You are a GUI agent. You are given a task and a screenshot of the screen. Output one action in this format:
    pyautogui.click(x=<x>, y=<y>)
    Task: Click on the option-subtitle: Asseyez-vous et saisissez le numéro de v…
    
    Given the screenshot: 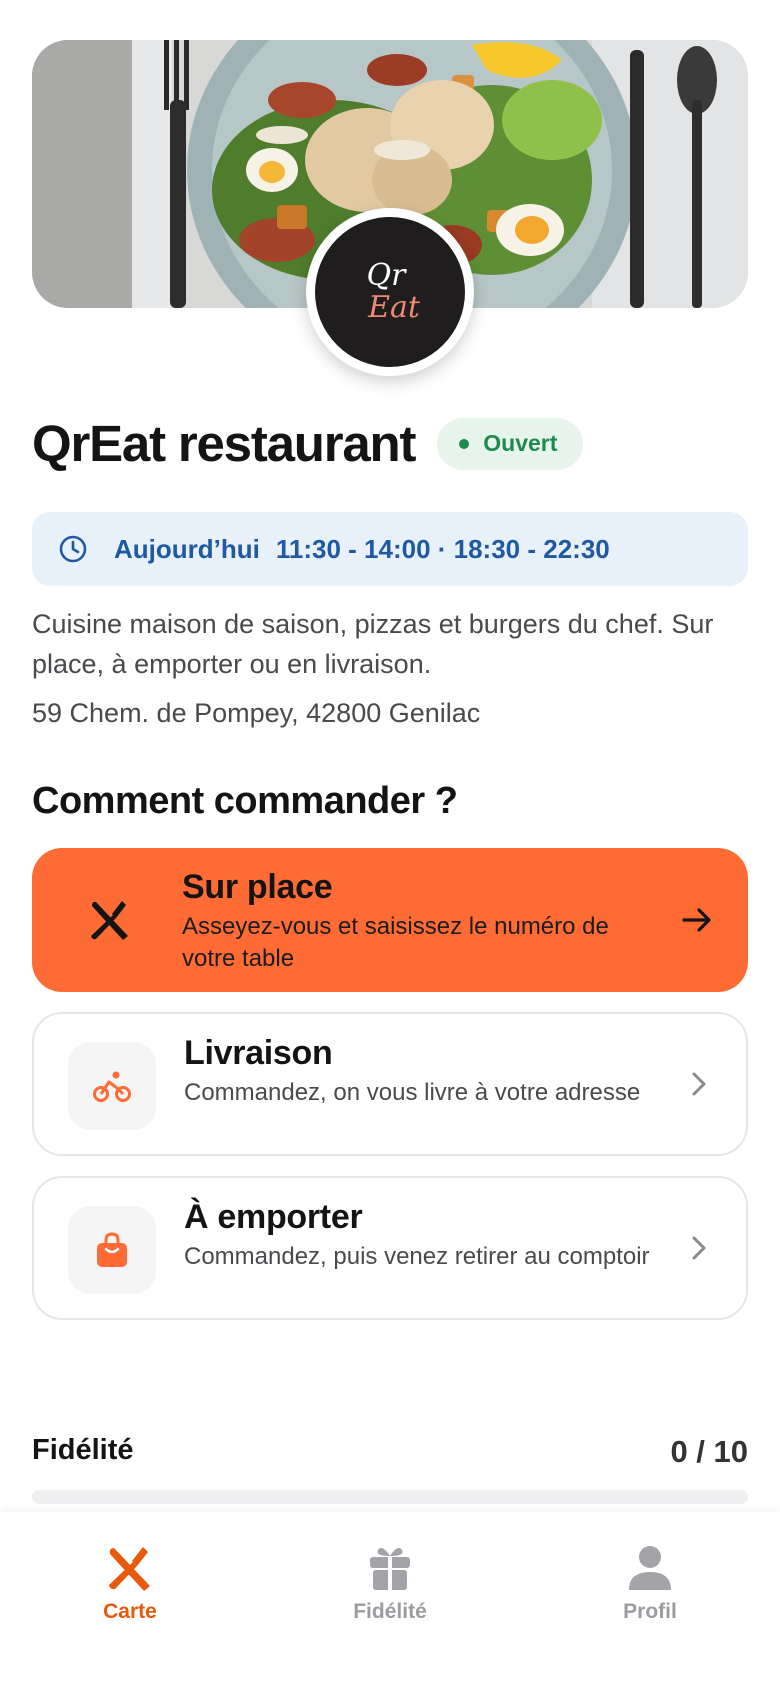 What is the action you would take?
    pyautogui.click(x=395, y=942)
    